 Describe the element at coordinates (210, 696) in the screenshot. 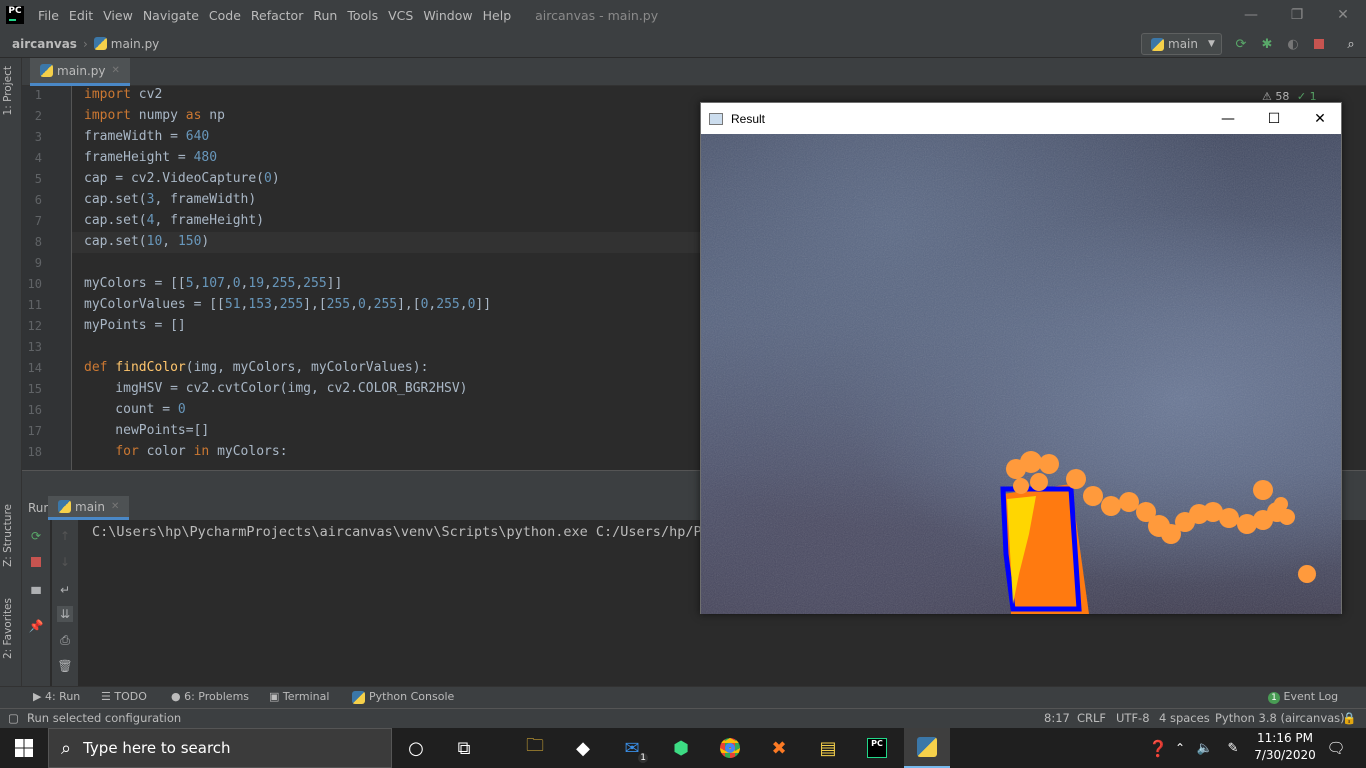

I see `problems-tool-button: ● 6: Problems` at that location.